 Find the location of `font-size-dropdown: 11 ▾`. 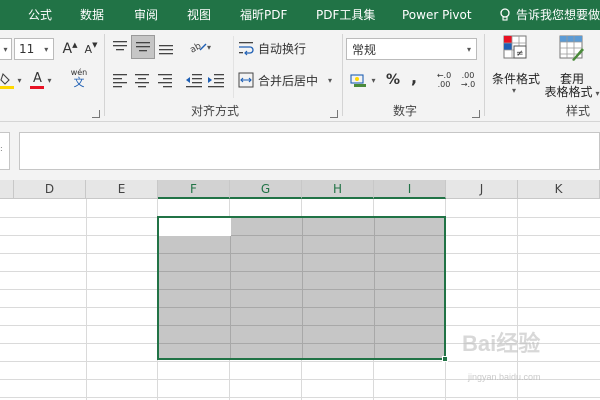

font-size-dropdown: 11 ▾ is located at coordinates (34, 49).